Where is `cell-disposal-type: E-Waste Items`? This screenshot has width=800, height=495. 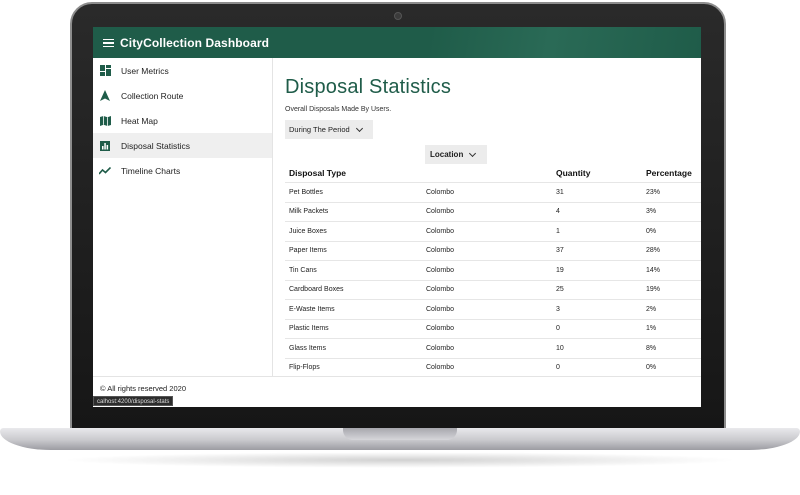
cell-disposal-type: E-Waste Items is located at coordinates (312, 309).